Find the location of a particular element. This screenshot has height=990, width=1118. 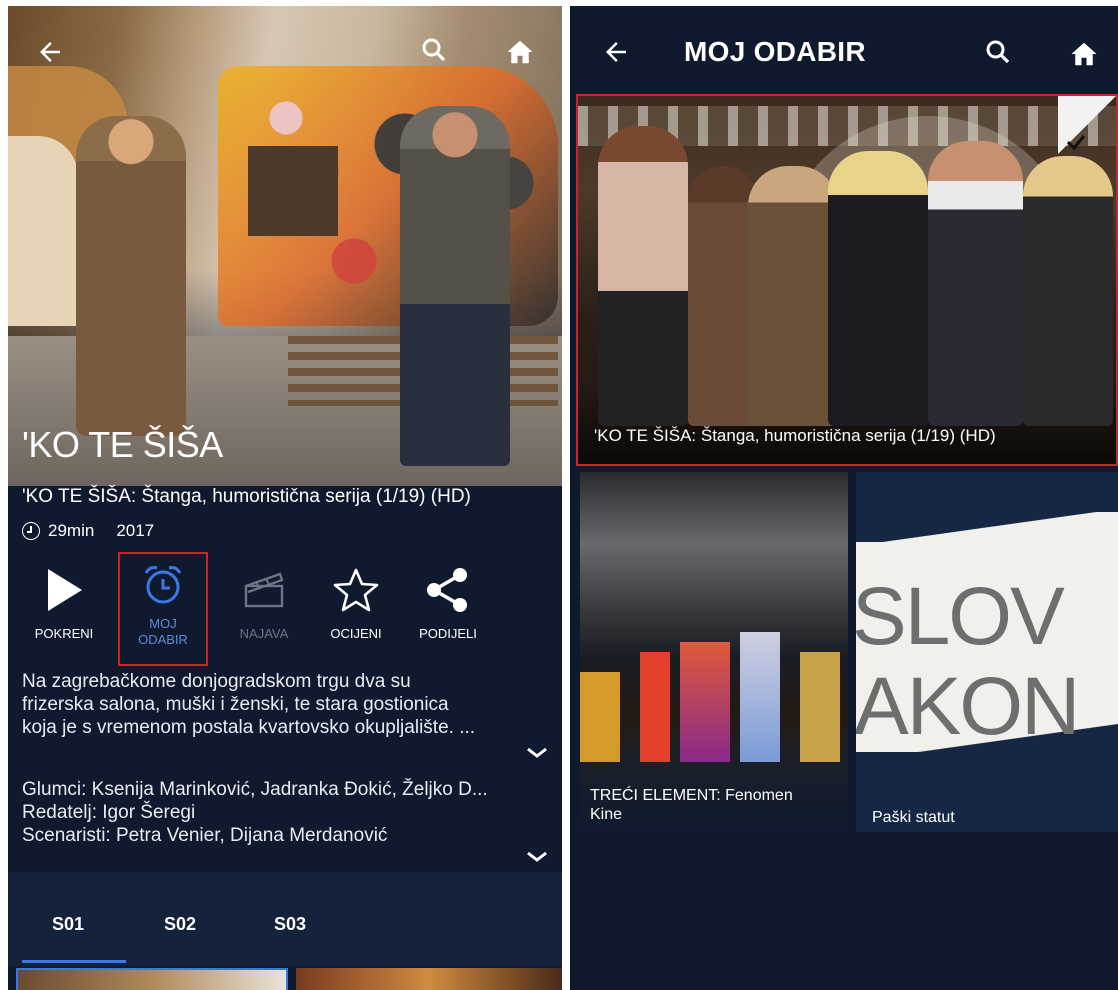

show-title: 'KO TE ŠIŠA is located at coordinates (122, 444).